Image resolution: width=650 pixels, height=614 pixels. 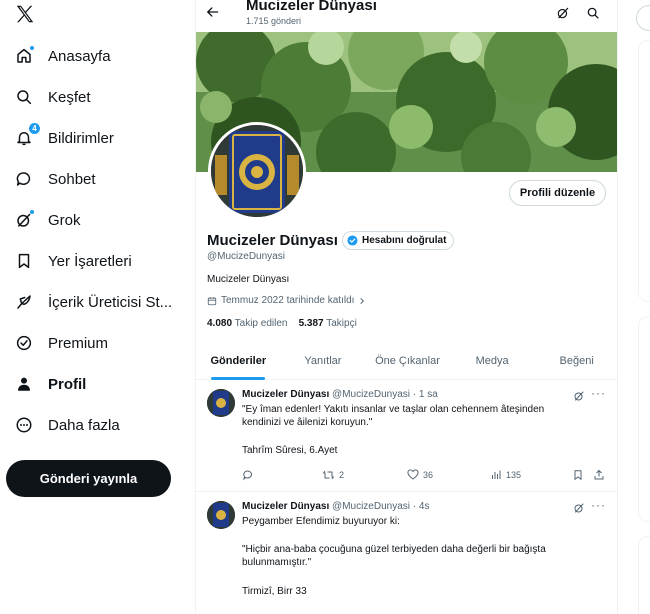 What do you see at coordinates (311, 7) in the screenshot?
I see `header-profile-name: Mucizeler Dünyası` at bounding box center [311, 7].